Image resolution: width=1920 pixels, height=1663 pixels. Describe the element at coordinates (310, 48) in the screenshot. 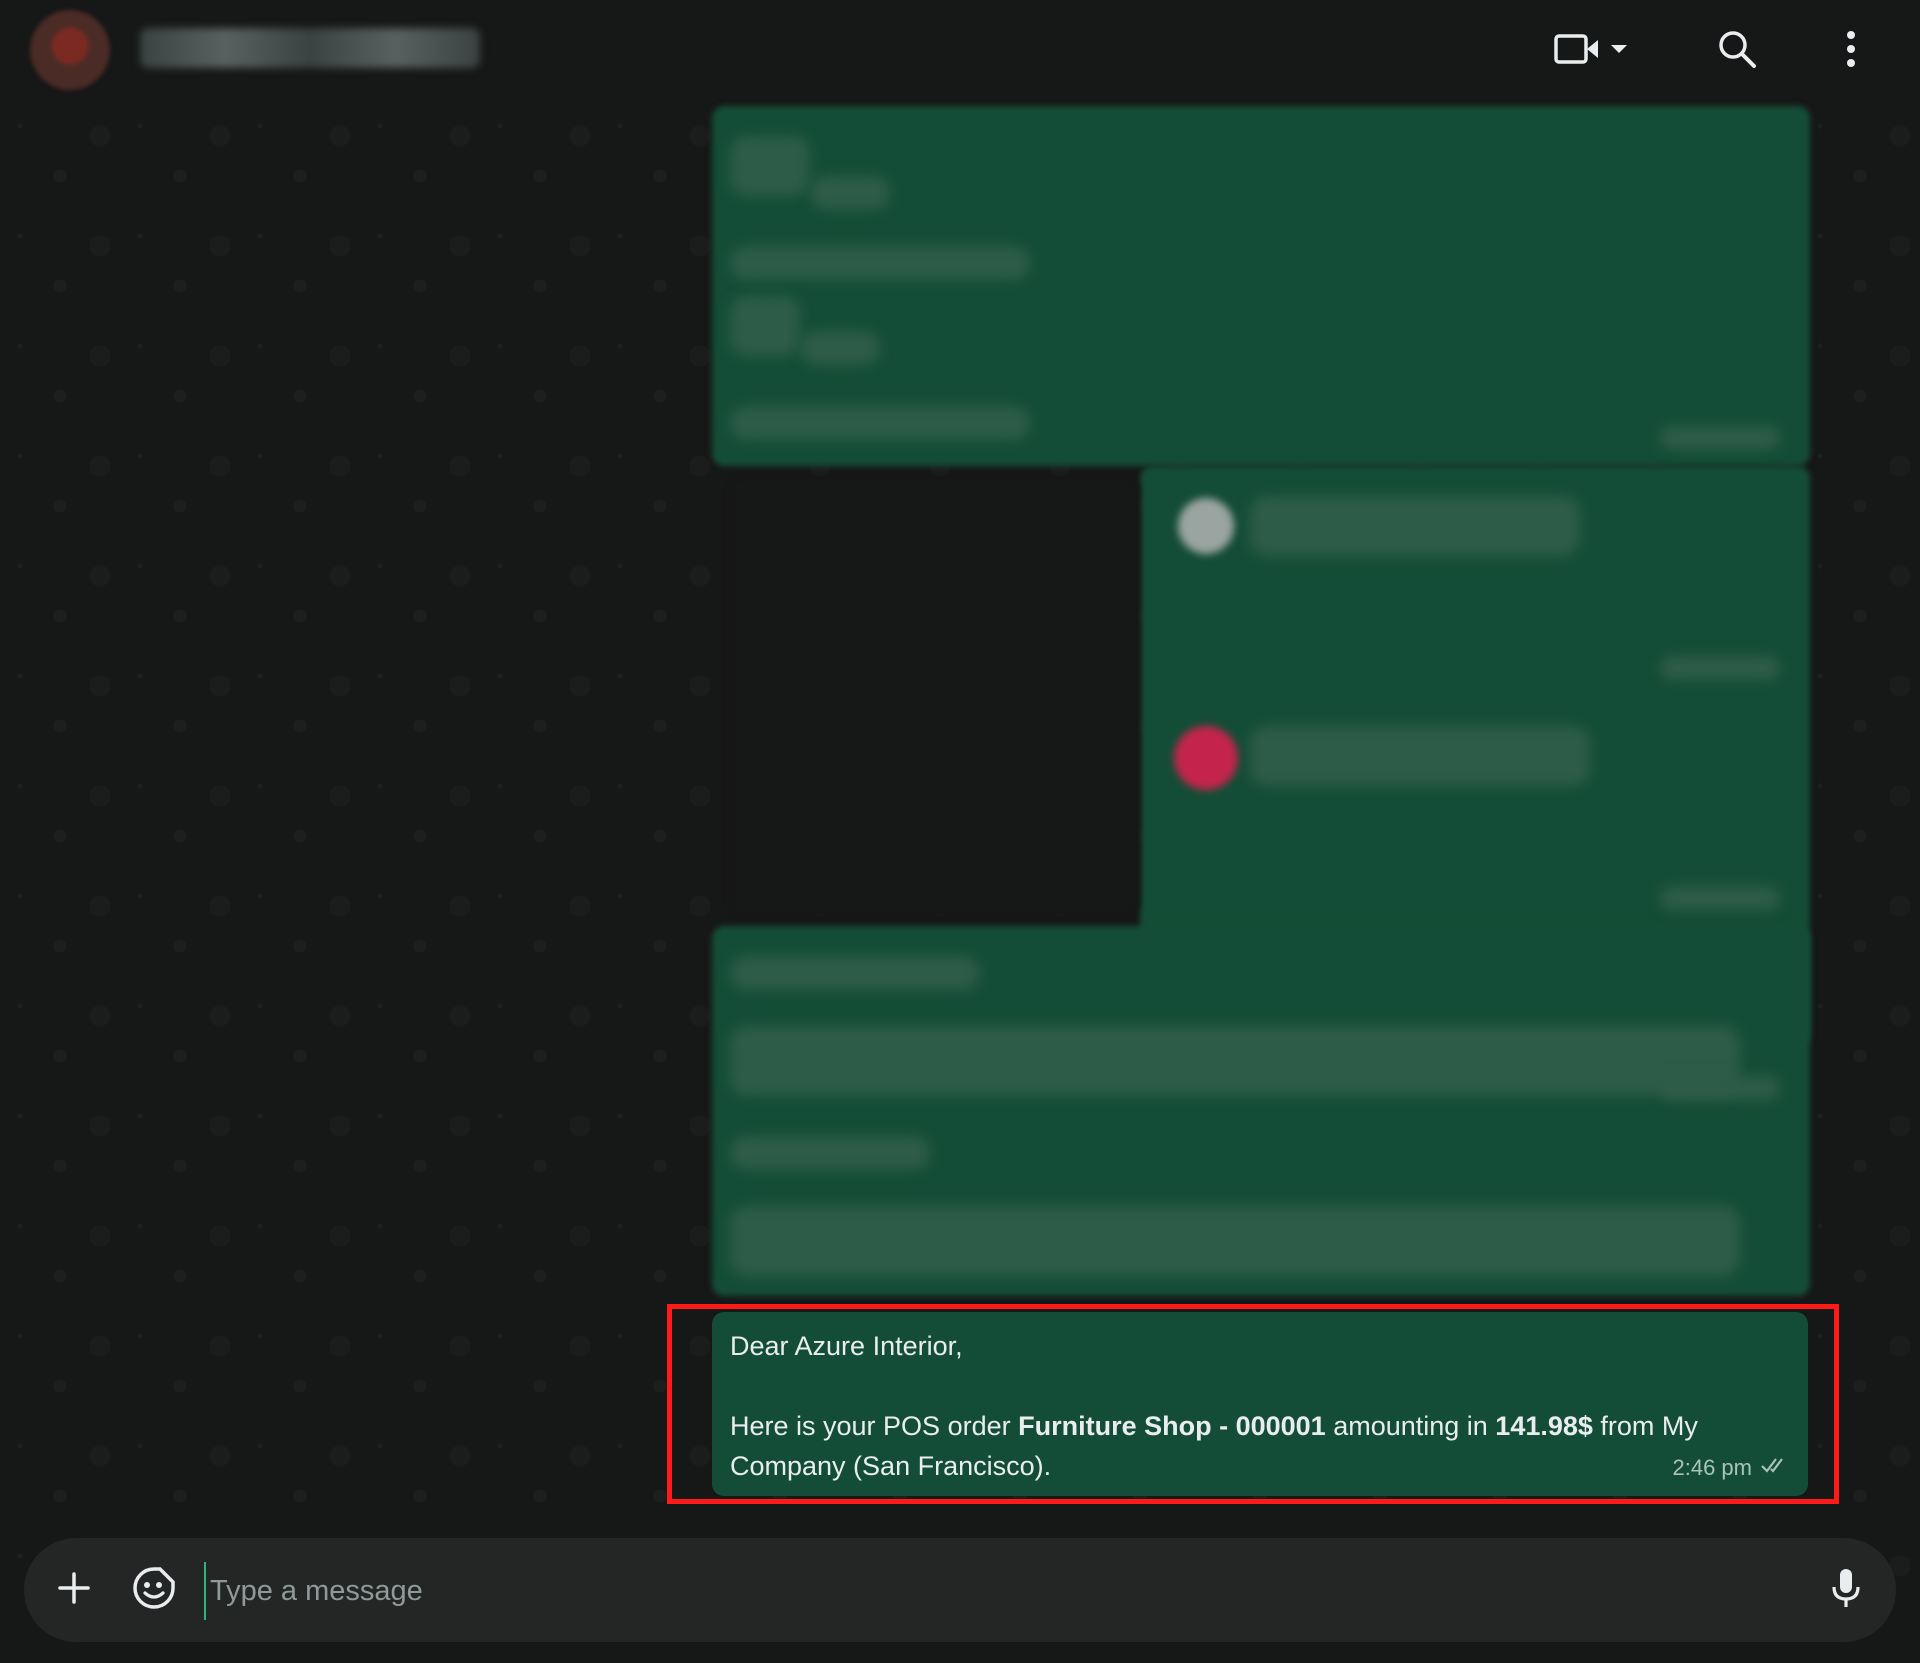

I see `contact-name` at that location.